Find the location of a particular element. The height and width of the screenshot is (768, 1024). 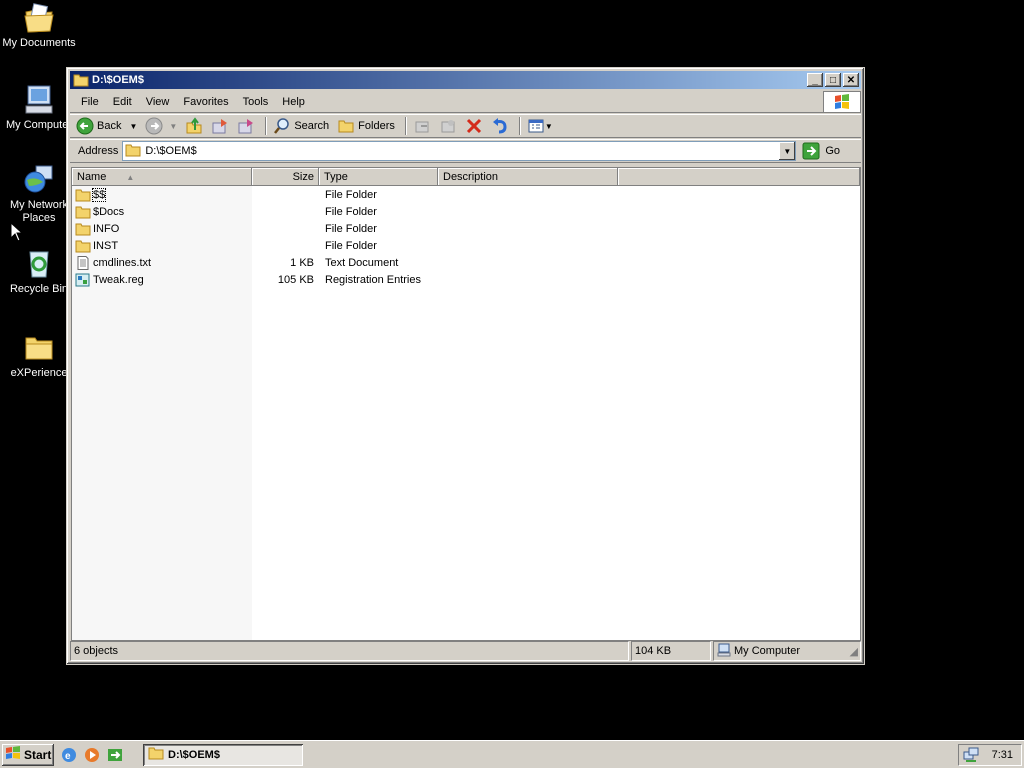

quick-launch: e is located at coordinates (94, 755).